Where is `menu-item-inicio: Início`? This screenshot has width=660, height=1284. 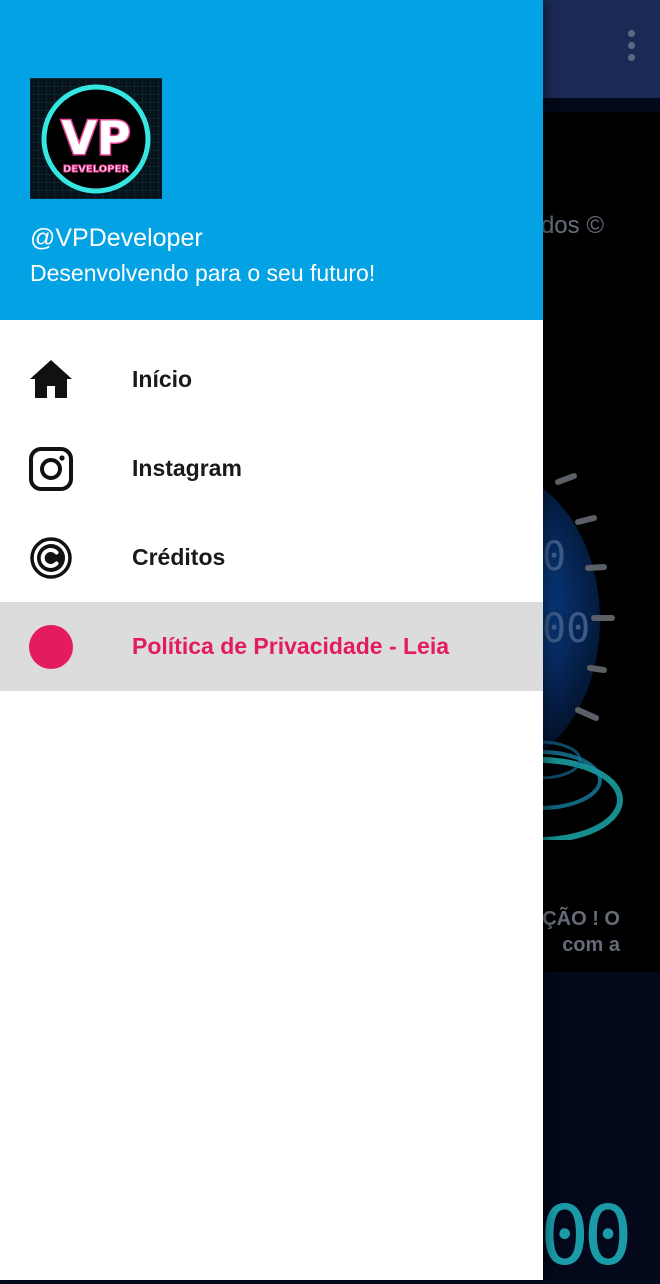 menu-item-inicio: Início is located at coordinates (271, 379).